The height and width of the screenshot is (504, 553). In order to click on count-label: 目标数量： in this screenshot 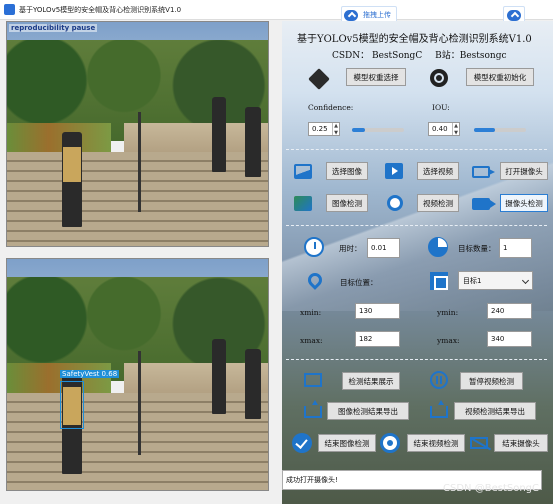, I will do `click(477, 248)`.